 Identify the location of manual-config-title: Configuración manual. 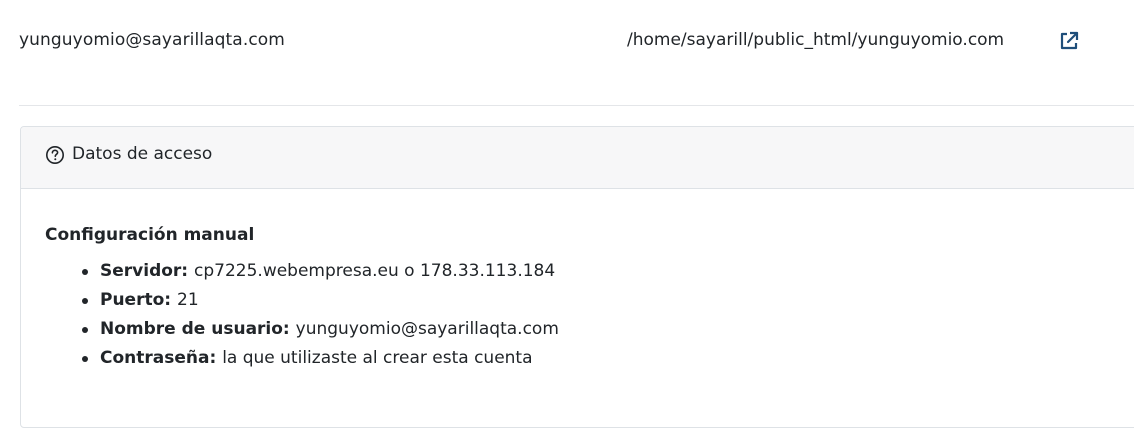
(150, 235).